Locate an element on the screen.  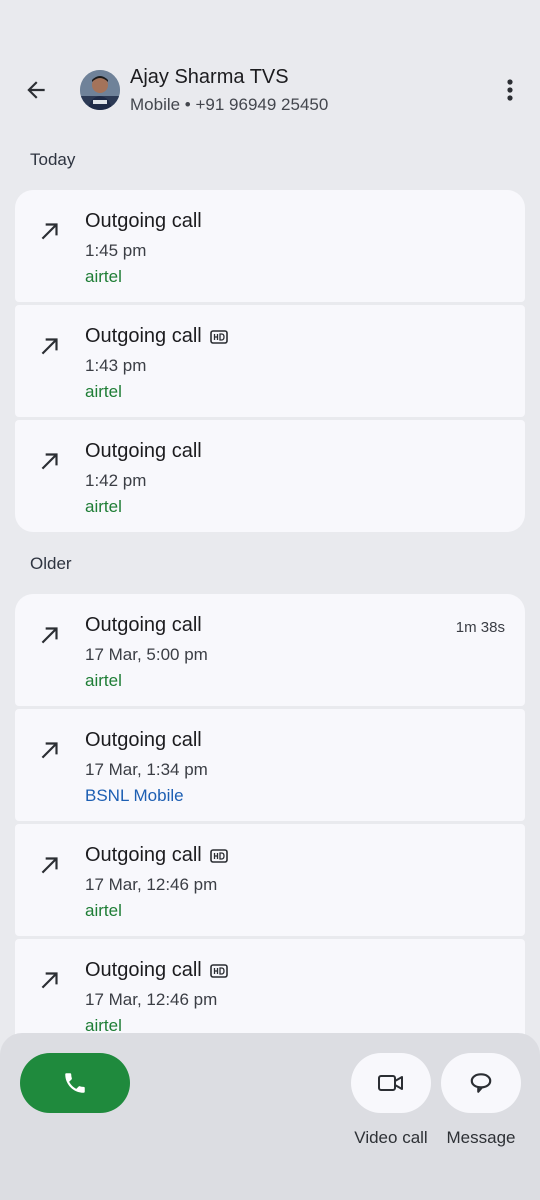
back-arrow-icon is located at coordinates (36, 90).